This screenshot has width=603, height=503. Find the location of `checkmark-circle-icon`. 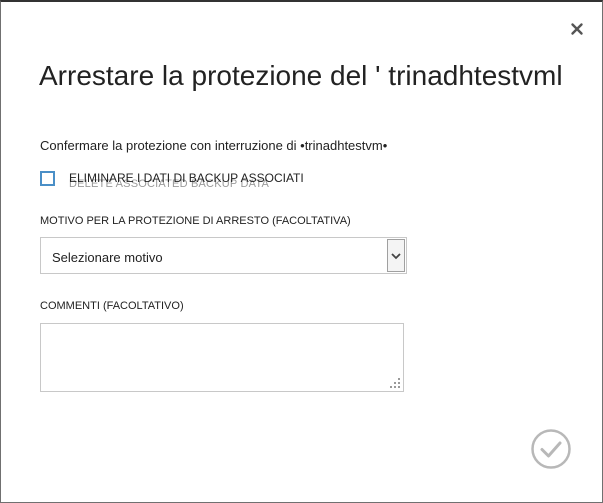

checkmark-circle-icon is located at coordinates (551, 449).